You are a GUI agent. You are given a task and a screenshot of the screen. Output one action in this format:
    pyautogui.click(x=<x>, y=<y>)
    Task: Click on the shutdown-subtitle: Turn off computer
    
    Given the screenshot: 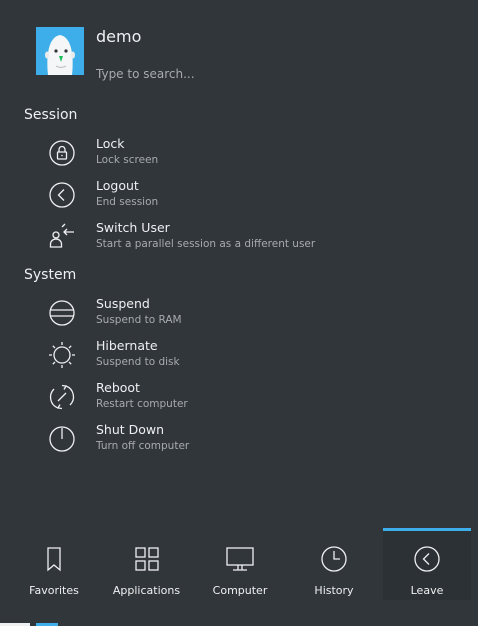 What is the action you would take?
    pyautogui.click(x=143, y=446)
    